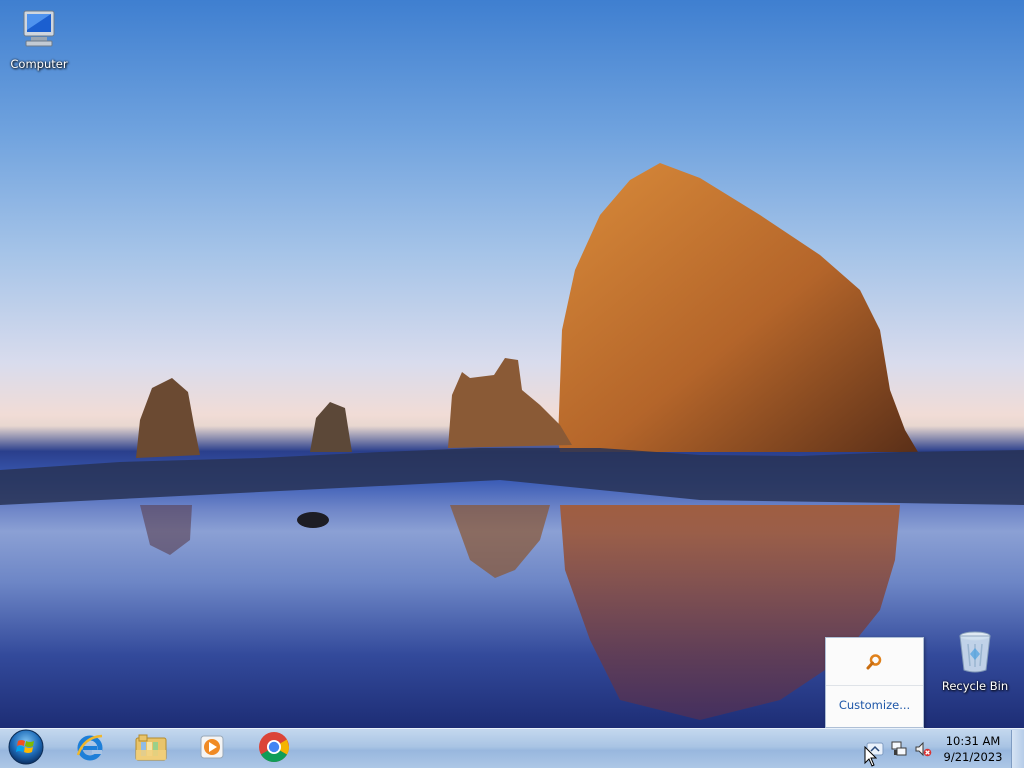  I want to click on search-key-icon, so click(874, 664).